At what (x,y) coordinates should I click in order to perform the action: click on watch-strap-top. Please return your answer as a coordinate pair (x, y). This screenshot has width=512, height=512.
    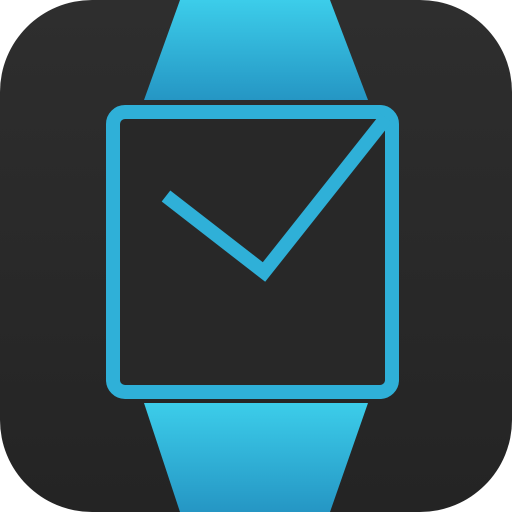
    Looking at the image, I should click on (256, 50).